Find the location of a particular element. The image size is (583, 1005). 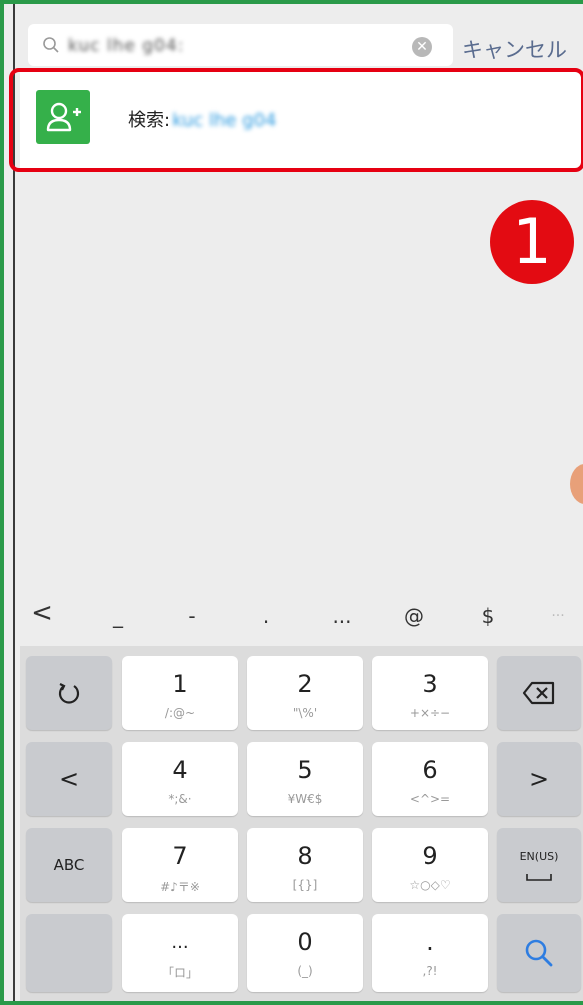

key-4: 4 *;&· is located at coordinates (180, 779).